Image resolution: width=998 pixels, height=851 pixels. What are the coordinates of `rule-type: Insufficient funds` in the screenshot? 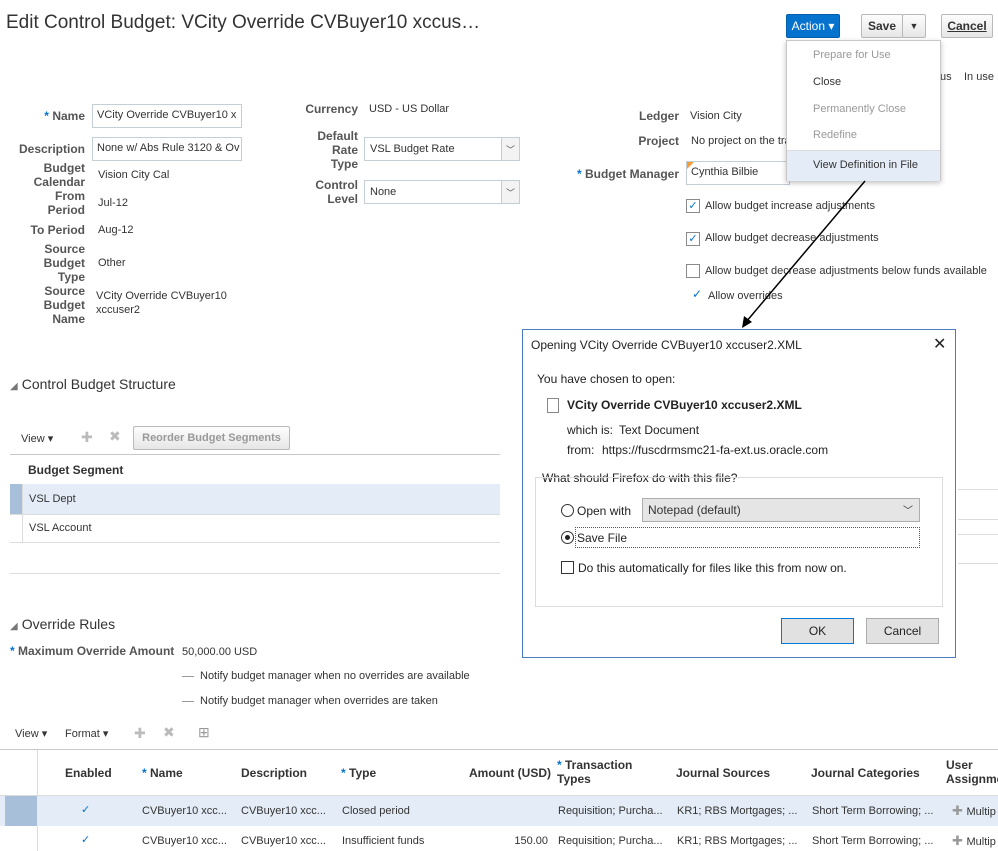 It's located at (383, 841).